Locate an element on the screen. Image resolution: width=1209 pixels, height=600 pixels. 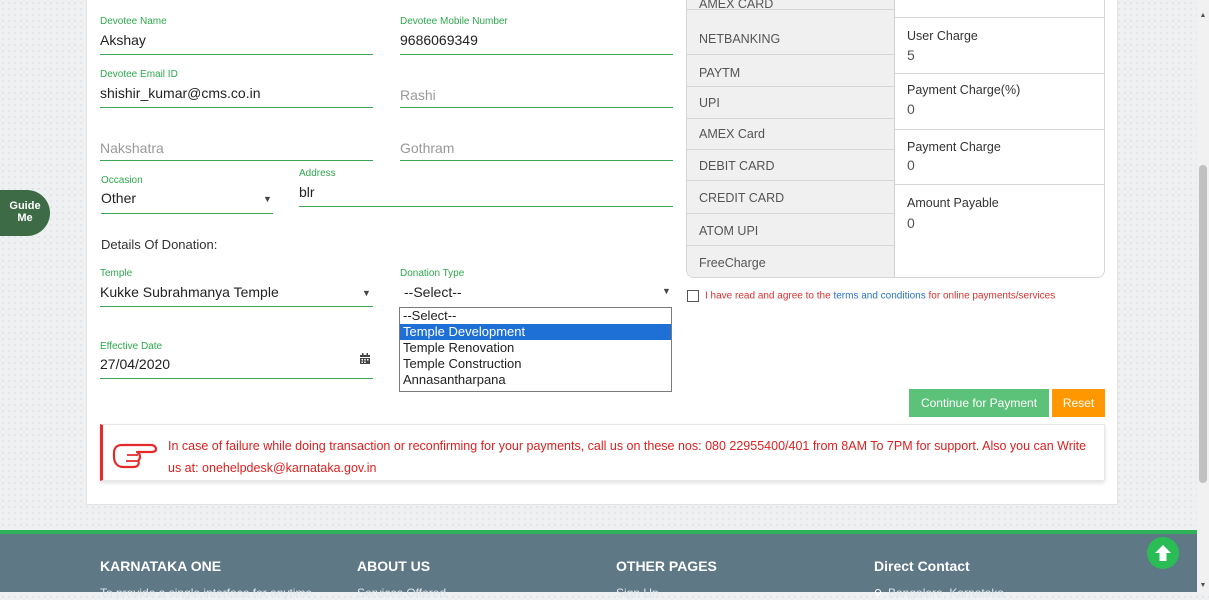
payment-charge-pct-label: Payment Charge(%) is located at coordinates (964, 90).